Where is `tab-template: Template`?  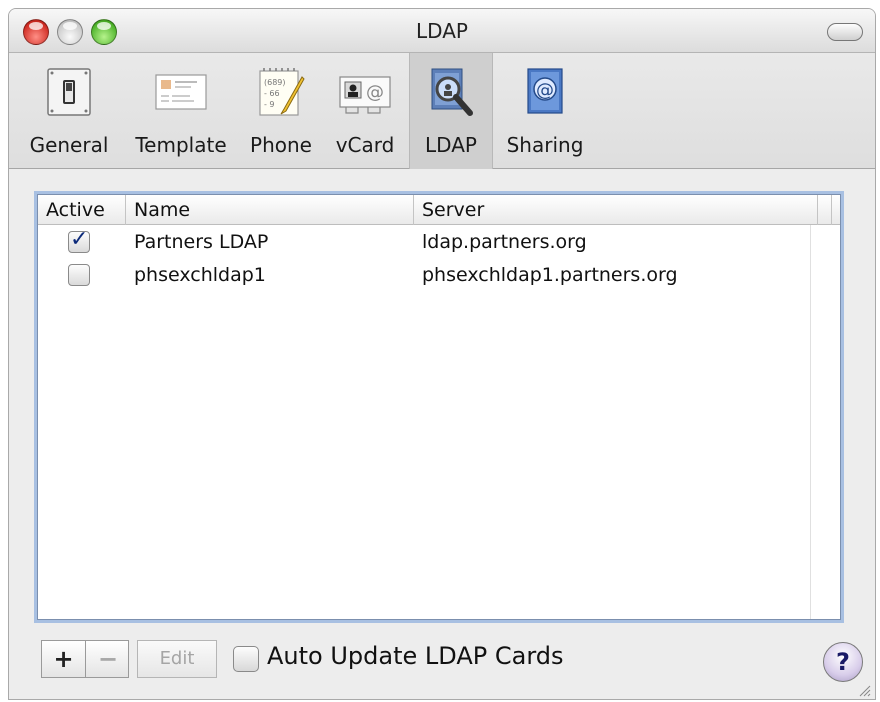
tab-template: Template is located at coordinates (181, 111).